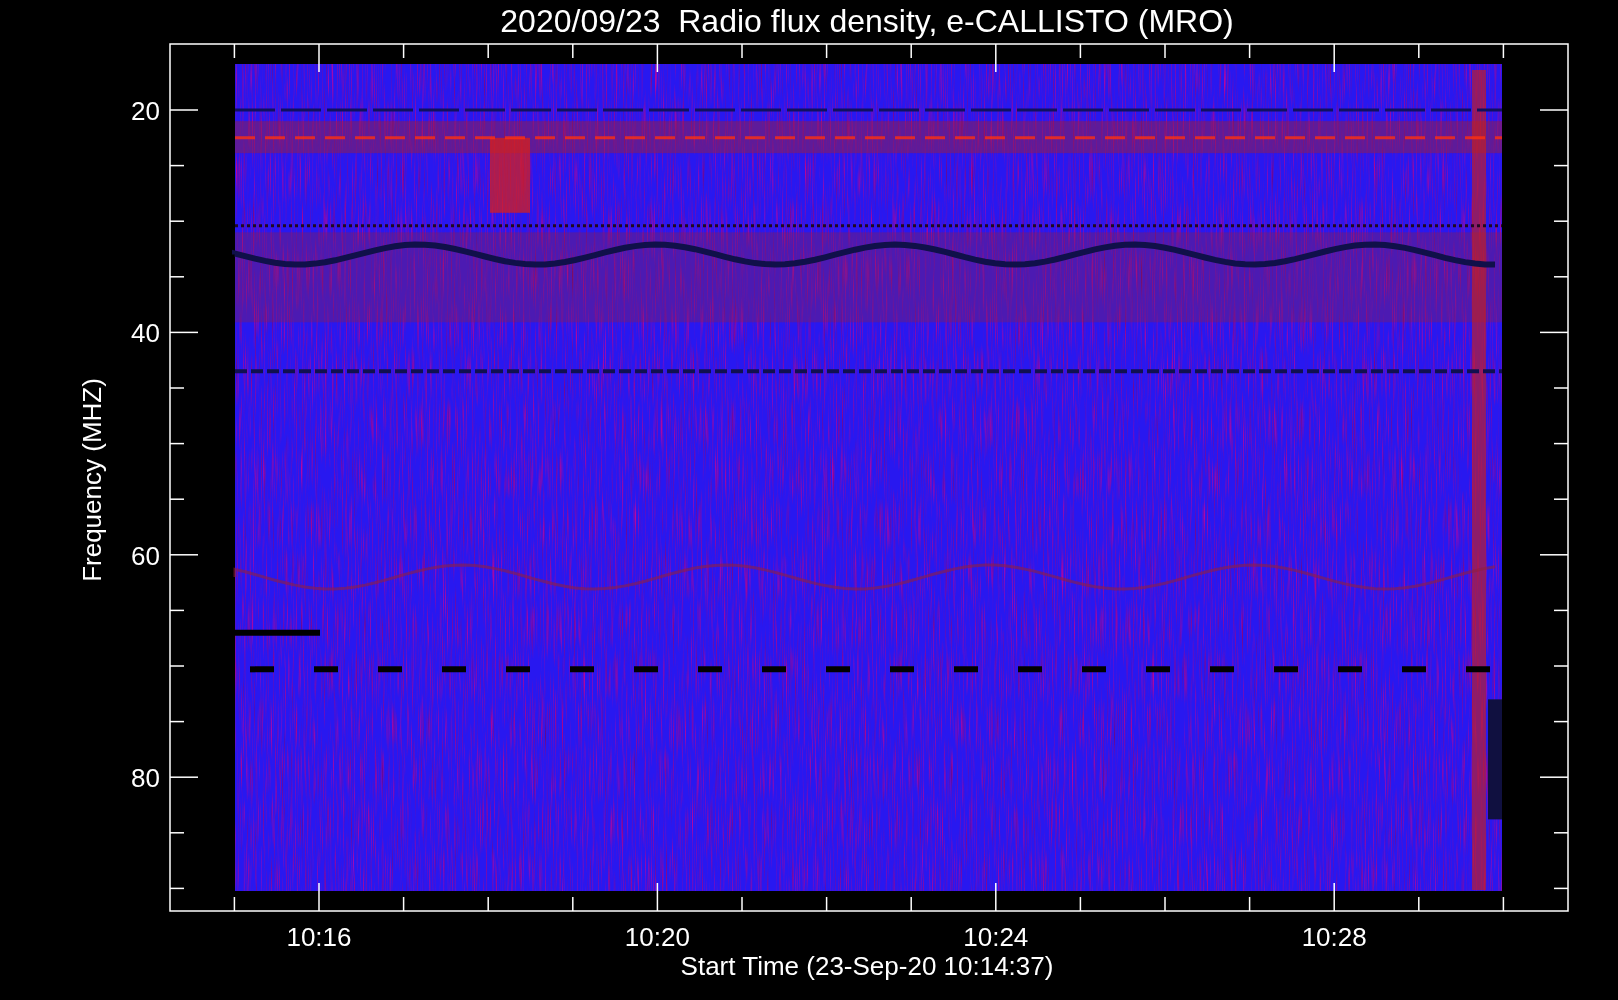  What do you see at coordinates (657, 937) in the screenshot?
I see `axis-tick-label: 10:20` at bounding box center [657, 937].